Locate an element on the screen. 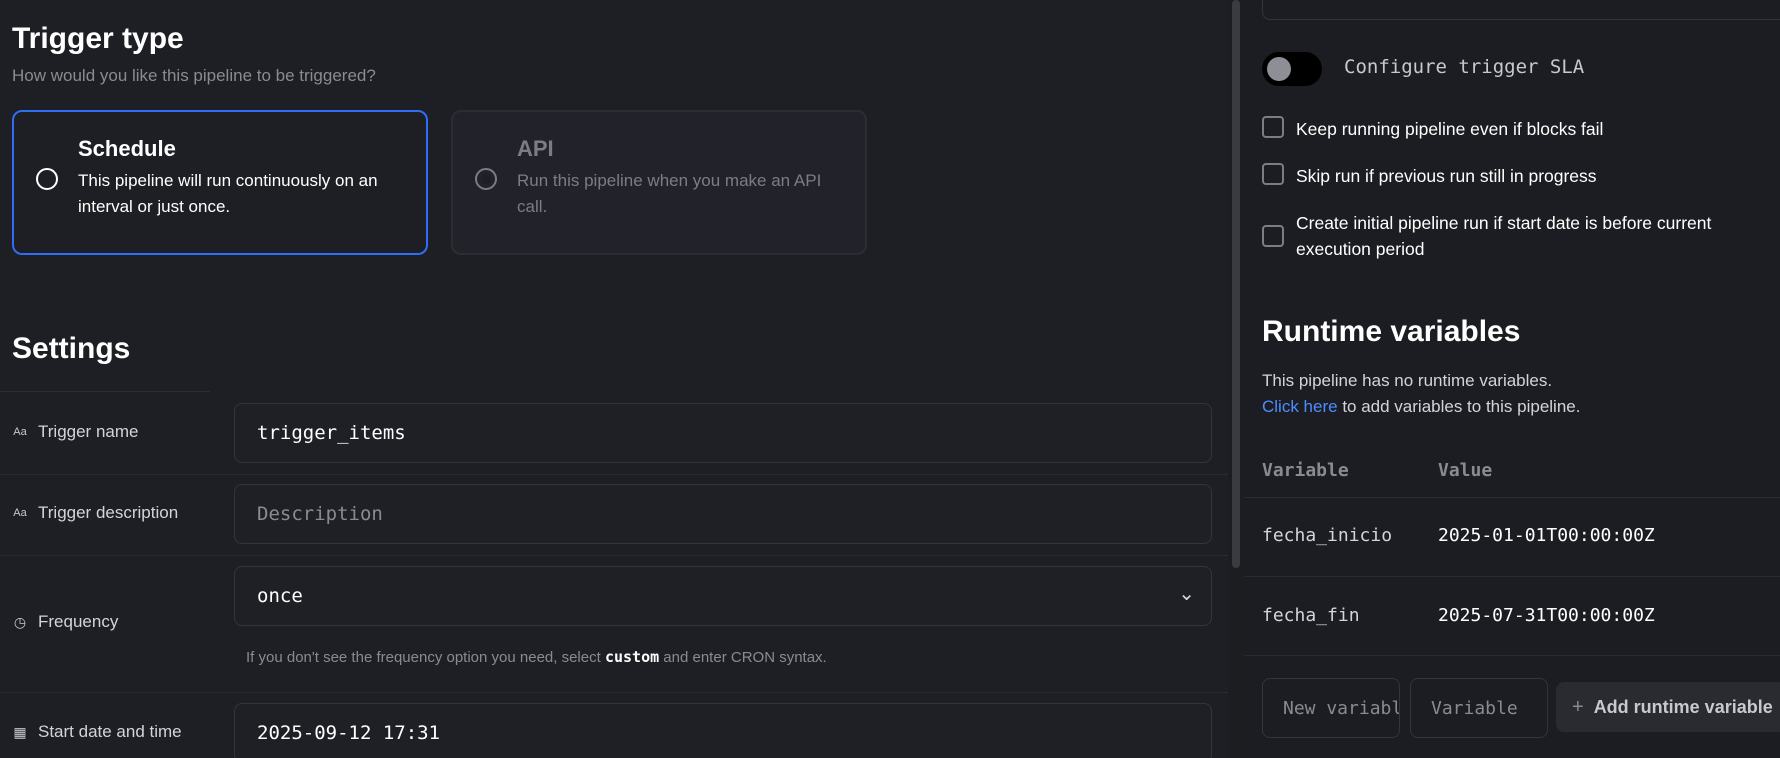 Image resolution: width=1780 pixels, height=758 pixels. trigger-name-input: trigger_items is located at coordinates (723, 433).